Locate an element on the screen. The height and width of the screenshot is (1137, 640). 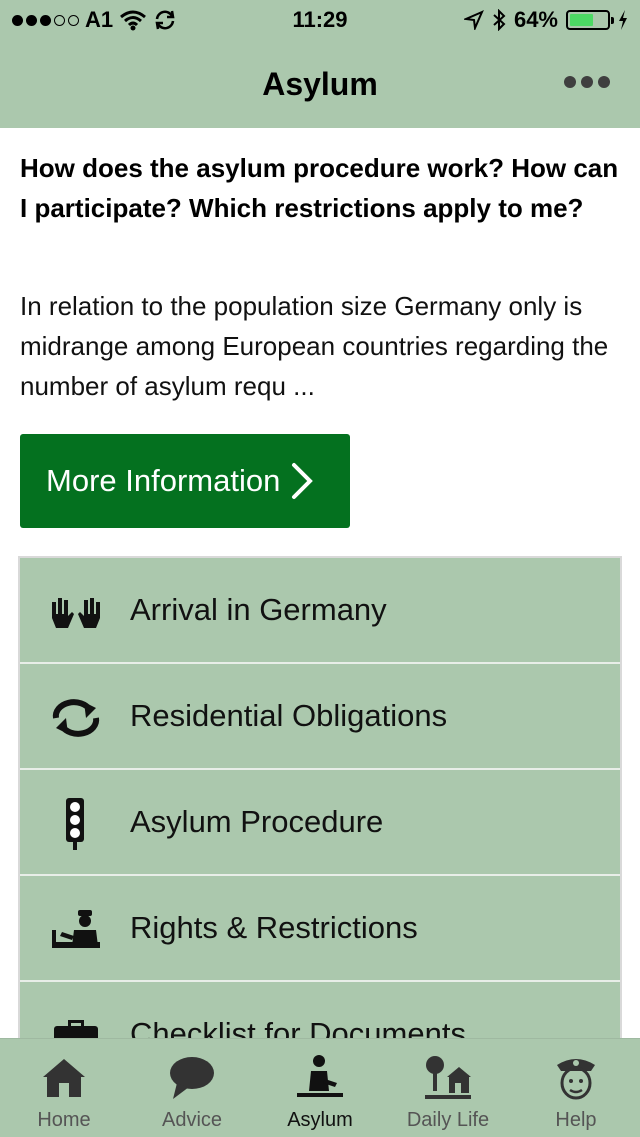
battery-icon is located at coordinates (590, 20).